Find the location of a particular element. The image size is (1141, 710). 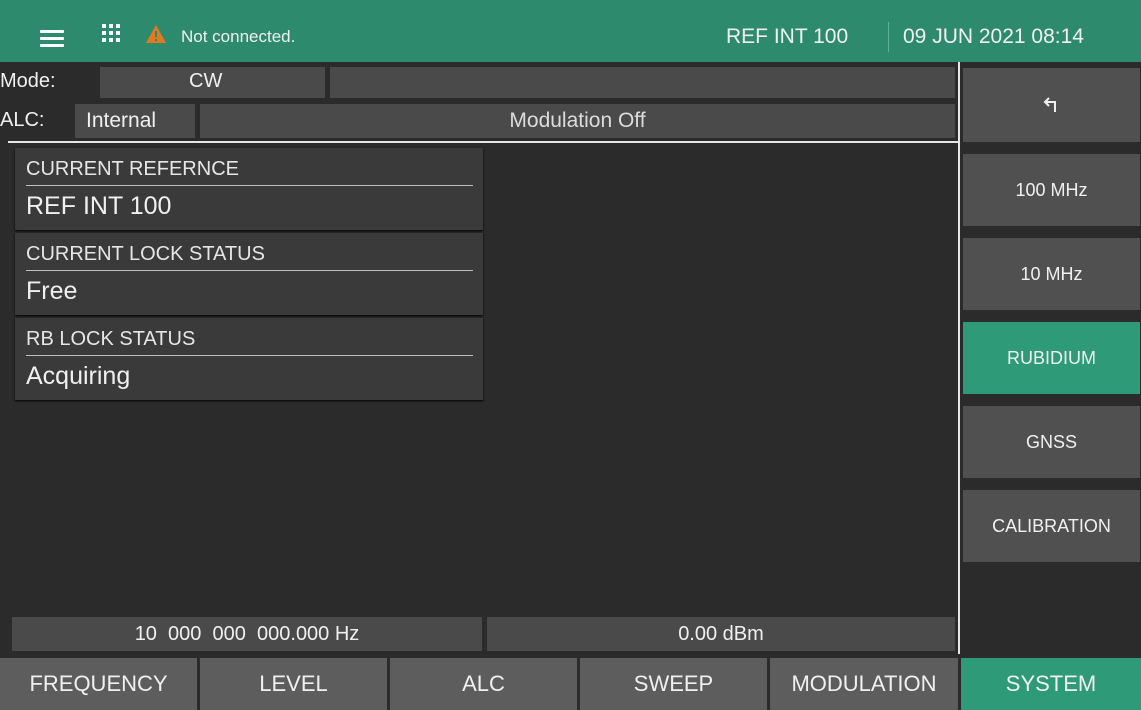

card-title: RB LOCK STATUS is located at coordinates (111, 339).